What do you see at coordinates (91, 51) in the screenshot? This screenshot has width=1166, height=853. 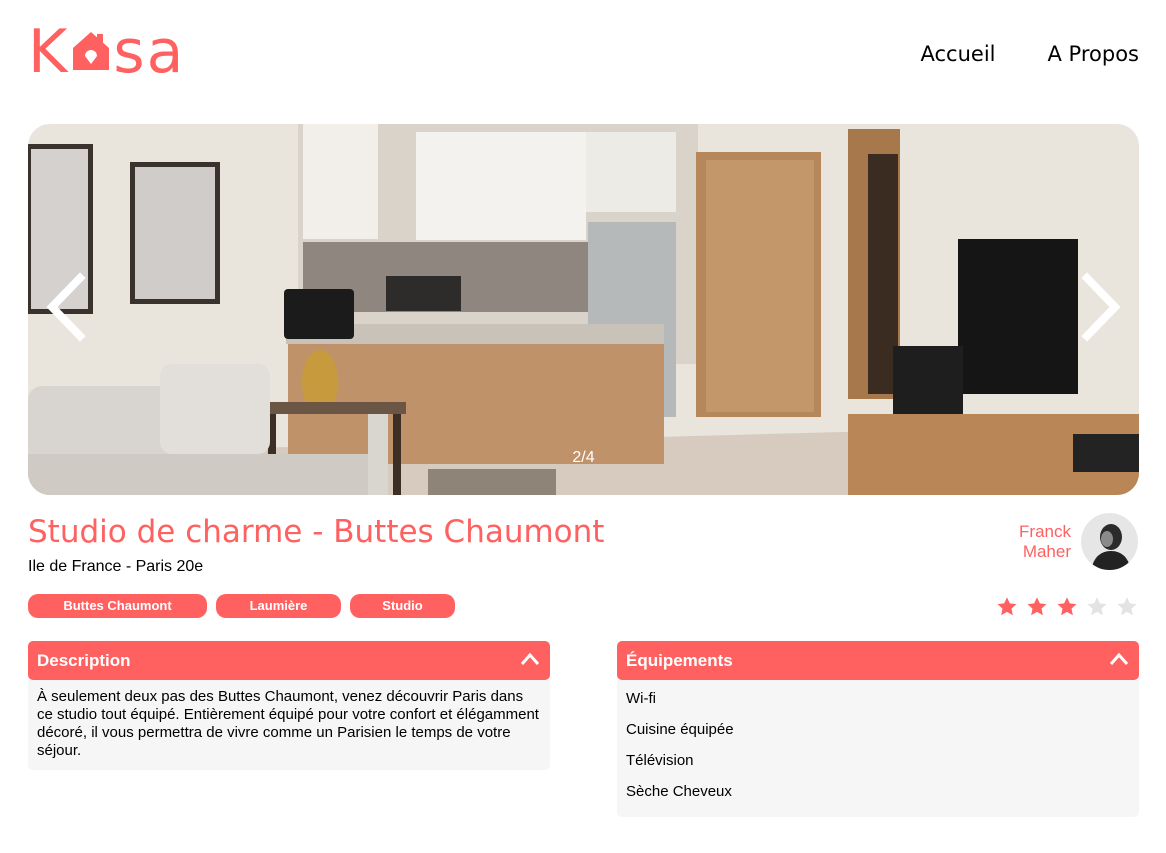 I see `house-icon` at bounding box center [91, 51].